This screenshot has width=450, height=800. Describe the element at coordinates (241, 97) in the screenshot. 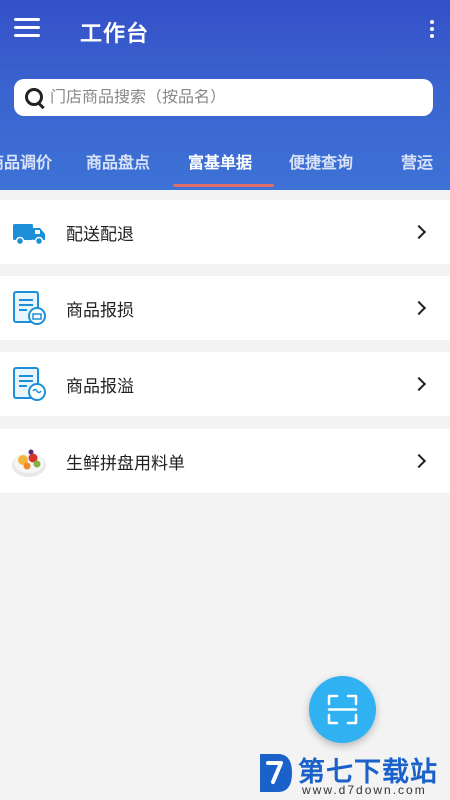

I see `search-input` at that location.